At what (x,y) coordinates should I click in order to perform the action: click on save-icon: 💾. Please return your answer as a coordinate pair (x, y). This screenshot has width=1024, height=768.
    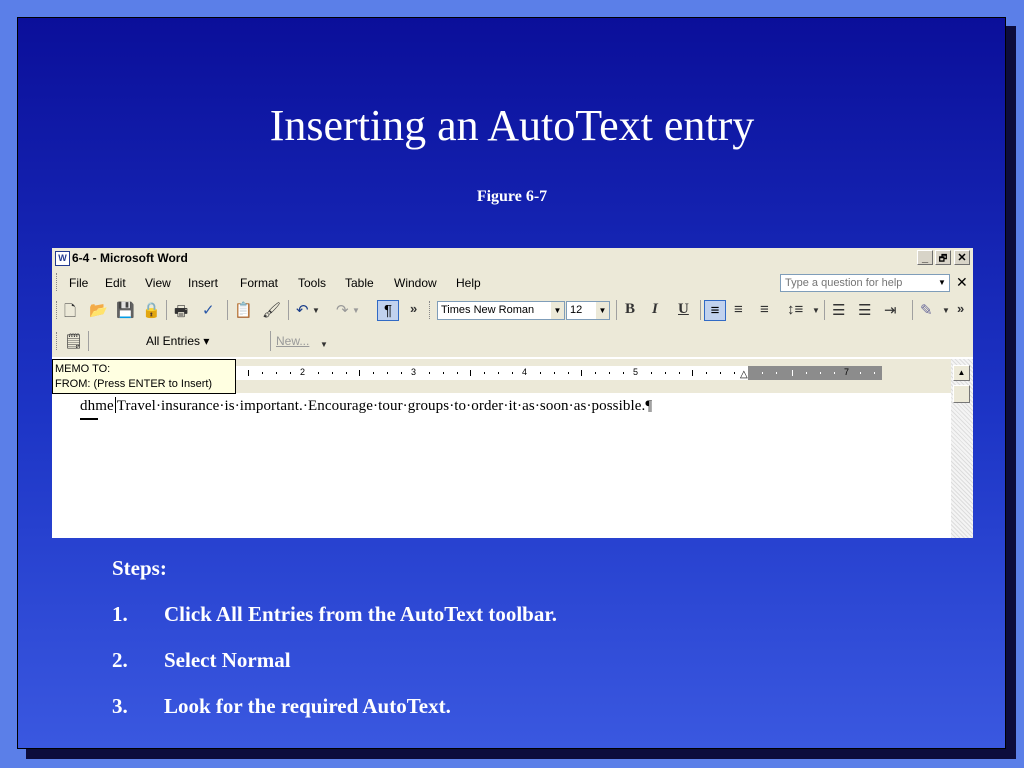
    Looking at the image, I should click on (125, 310).